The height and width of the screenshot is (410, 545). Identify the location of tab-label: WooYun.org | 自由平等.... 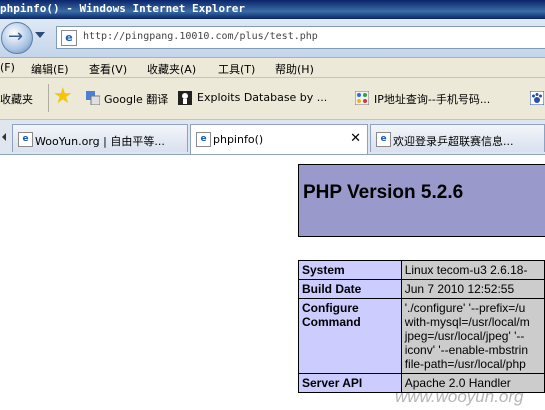
(100, 141).